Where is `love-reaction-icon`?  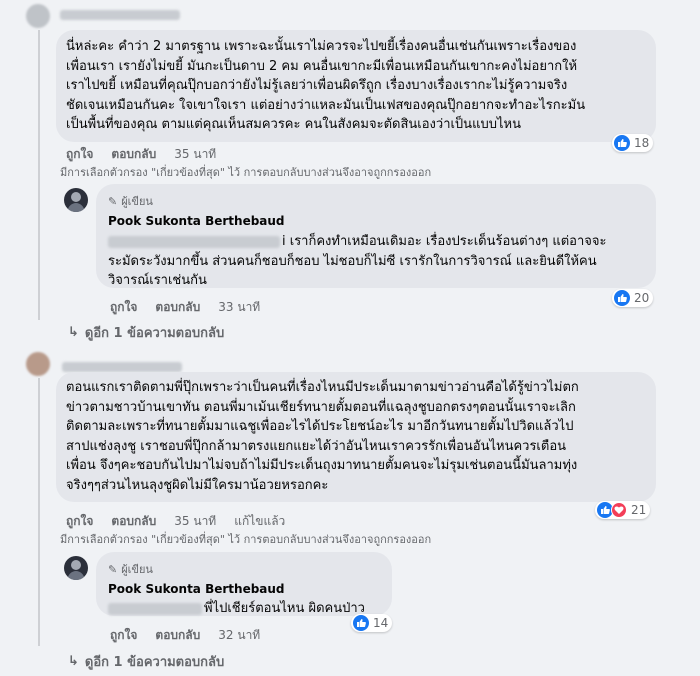 love-reaction-icon is located at coordinates (619, 510).